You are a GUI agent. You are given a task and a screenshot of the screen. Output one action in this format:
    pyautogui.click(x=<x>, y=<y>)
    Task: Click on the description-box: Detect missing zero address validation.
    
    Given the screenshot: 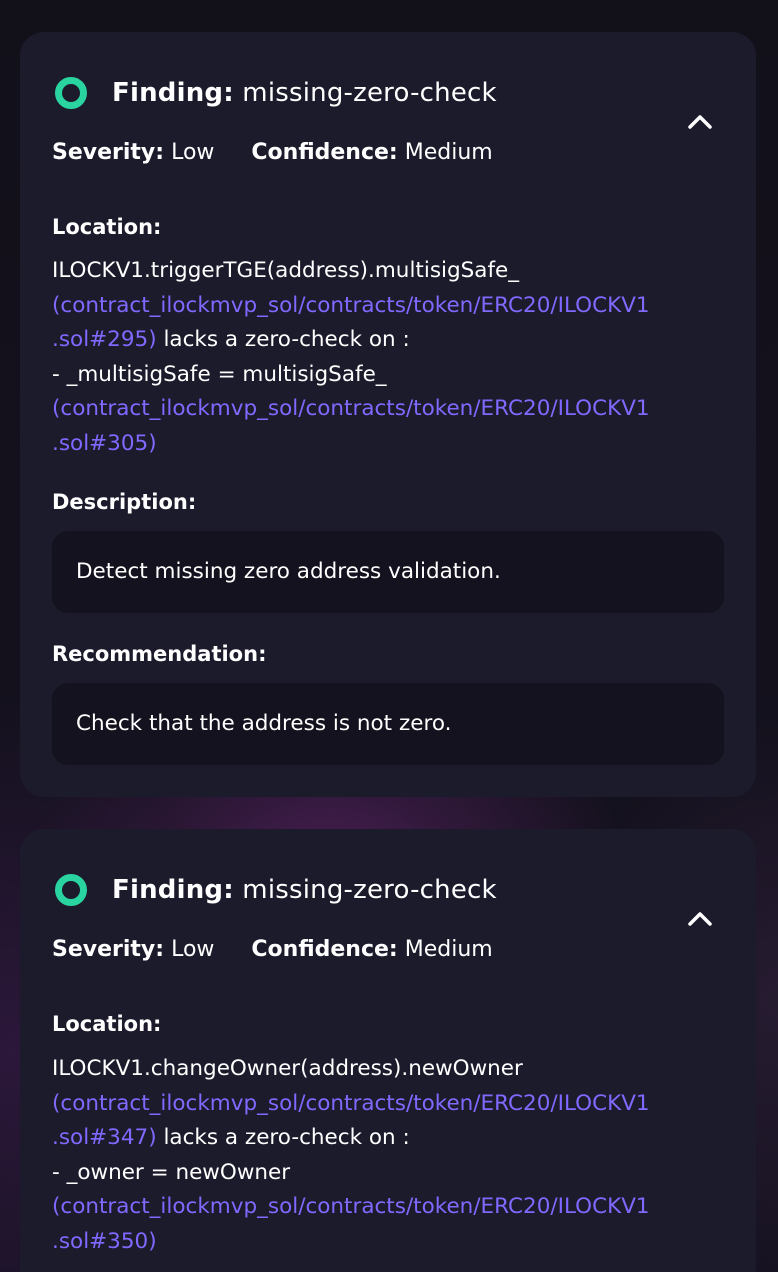 What is the action you would take?
    pyautogui.click(x=388, y=572)
    